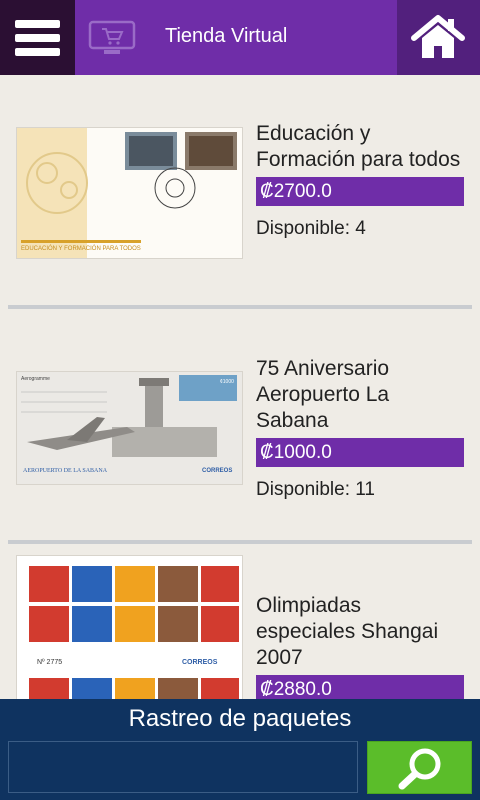  Describe the element at coordinates (183, 767) in the screenshot. I see `tracking-input` at that location.